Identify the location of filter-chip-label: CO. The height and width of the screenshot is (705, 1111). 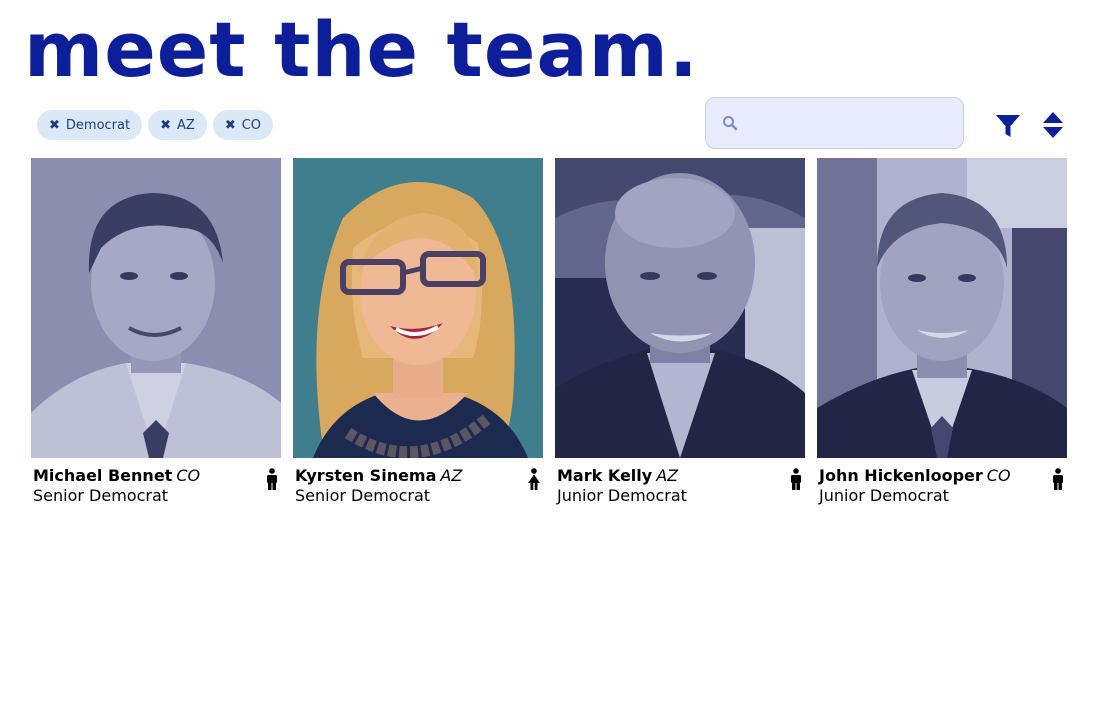
(251, 125).